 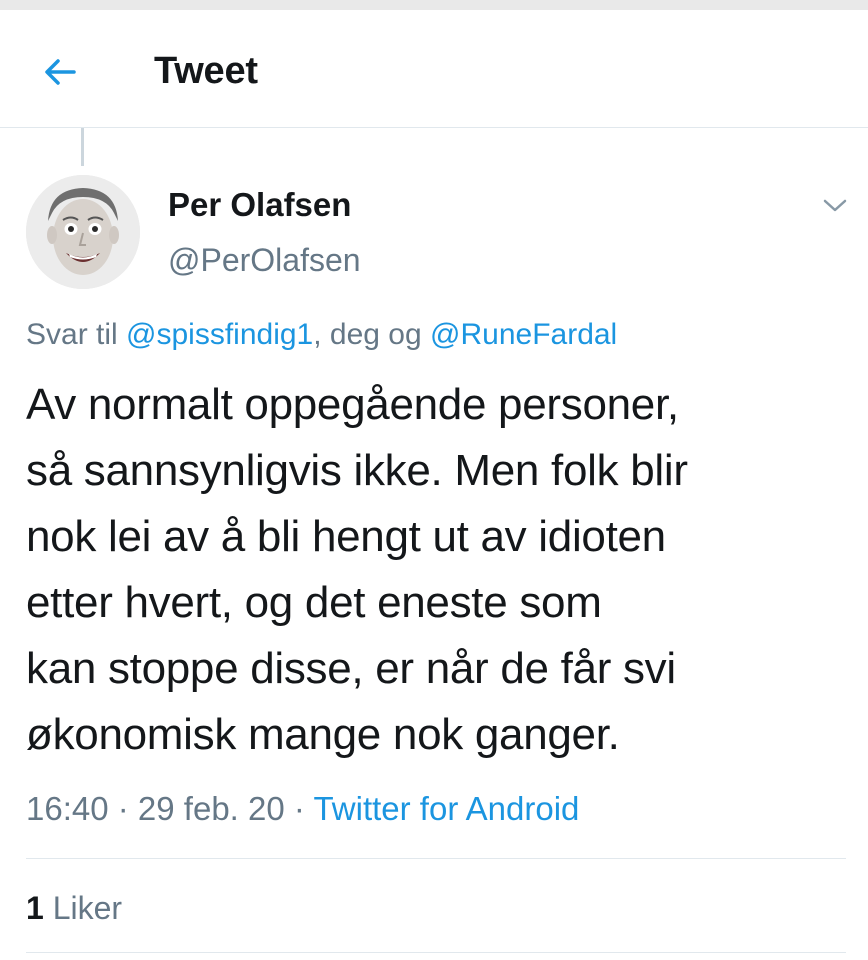 I want to click on header: Tweet, so click(x=434, y=69).